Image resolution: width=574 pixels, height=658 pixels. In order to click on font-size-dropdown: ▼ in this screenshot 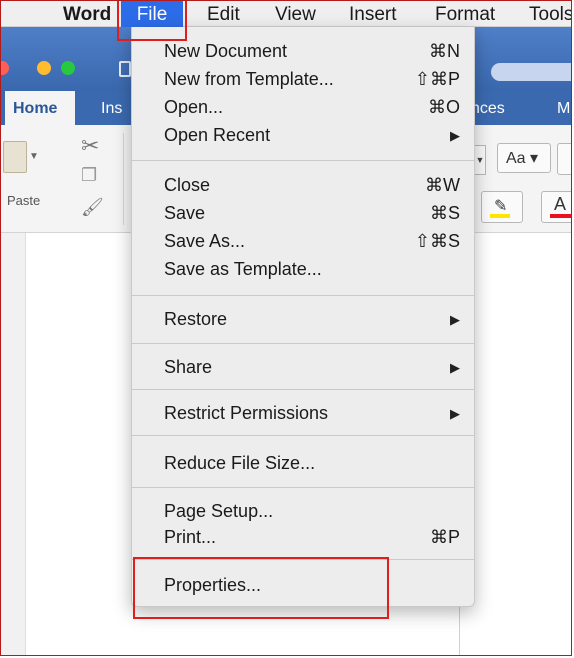, I will do `click(480, 160)`.